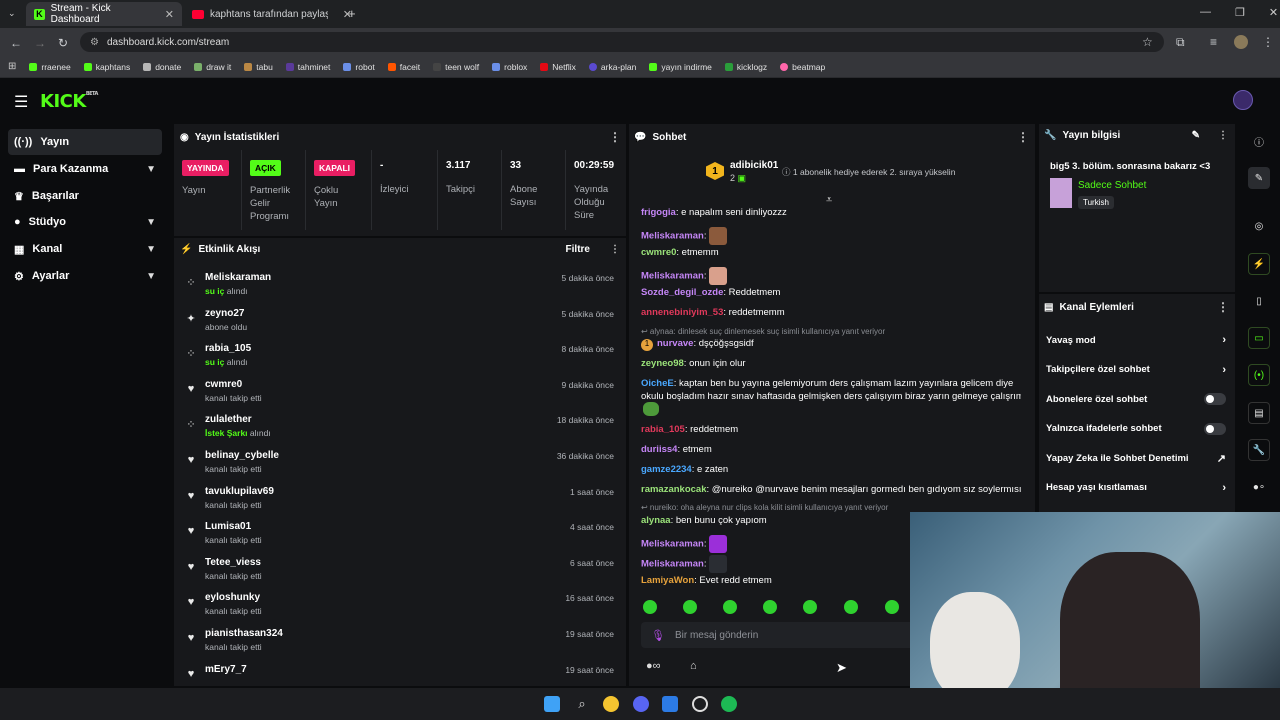  Describe the element at coordinates (85, 196) in the screenshot. I see `sidebar-item-basarilar: ♛ Başarılar` at that location.